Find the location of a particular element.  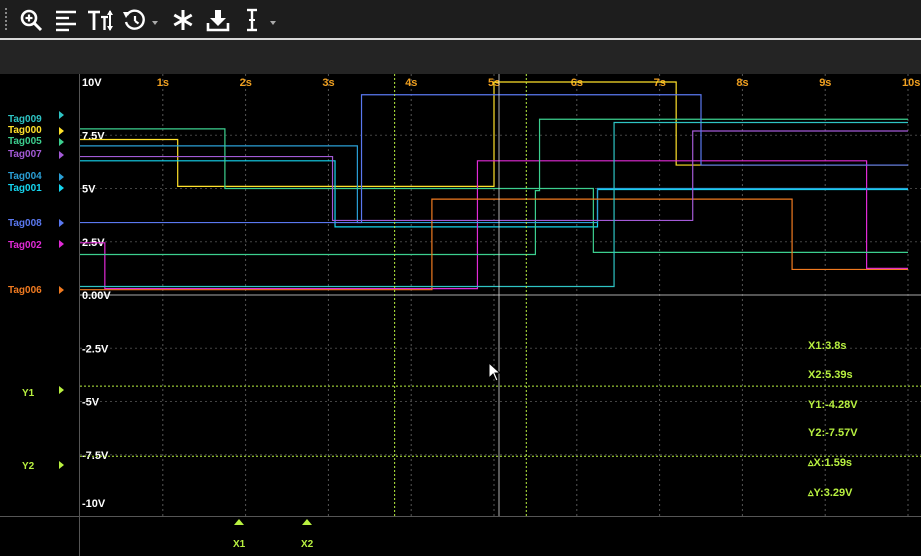

text-size-button is located at coordinates (100, 20).